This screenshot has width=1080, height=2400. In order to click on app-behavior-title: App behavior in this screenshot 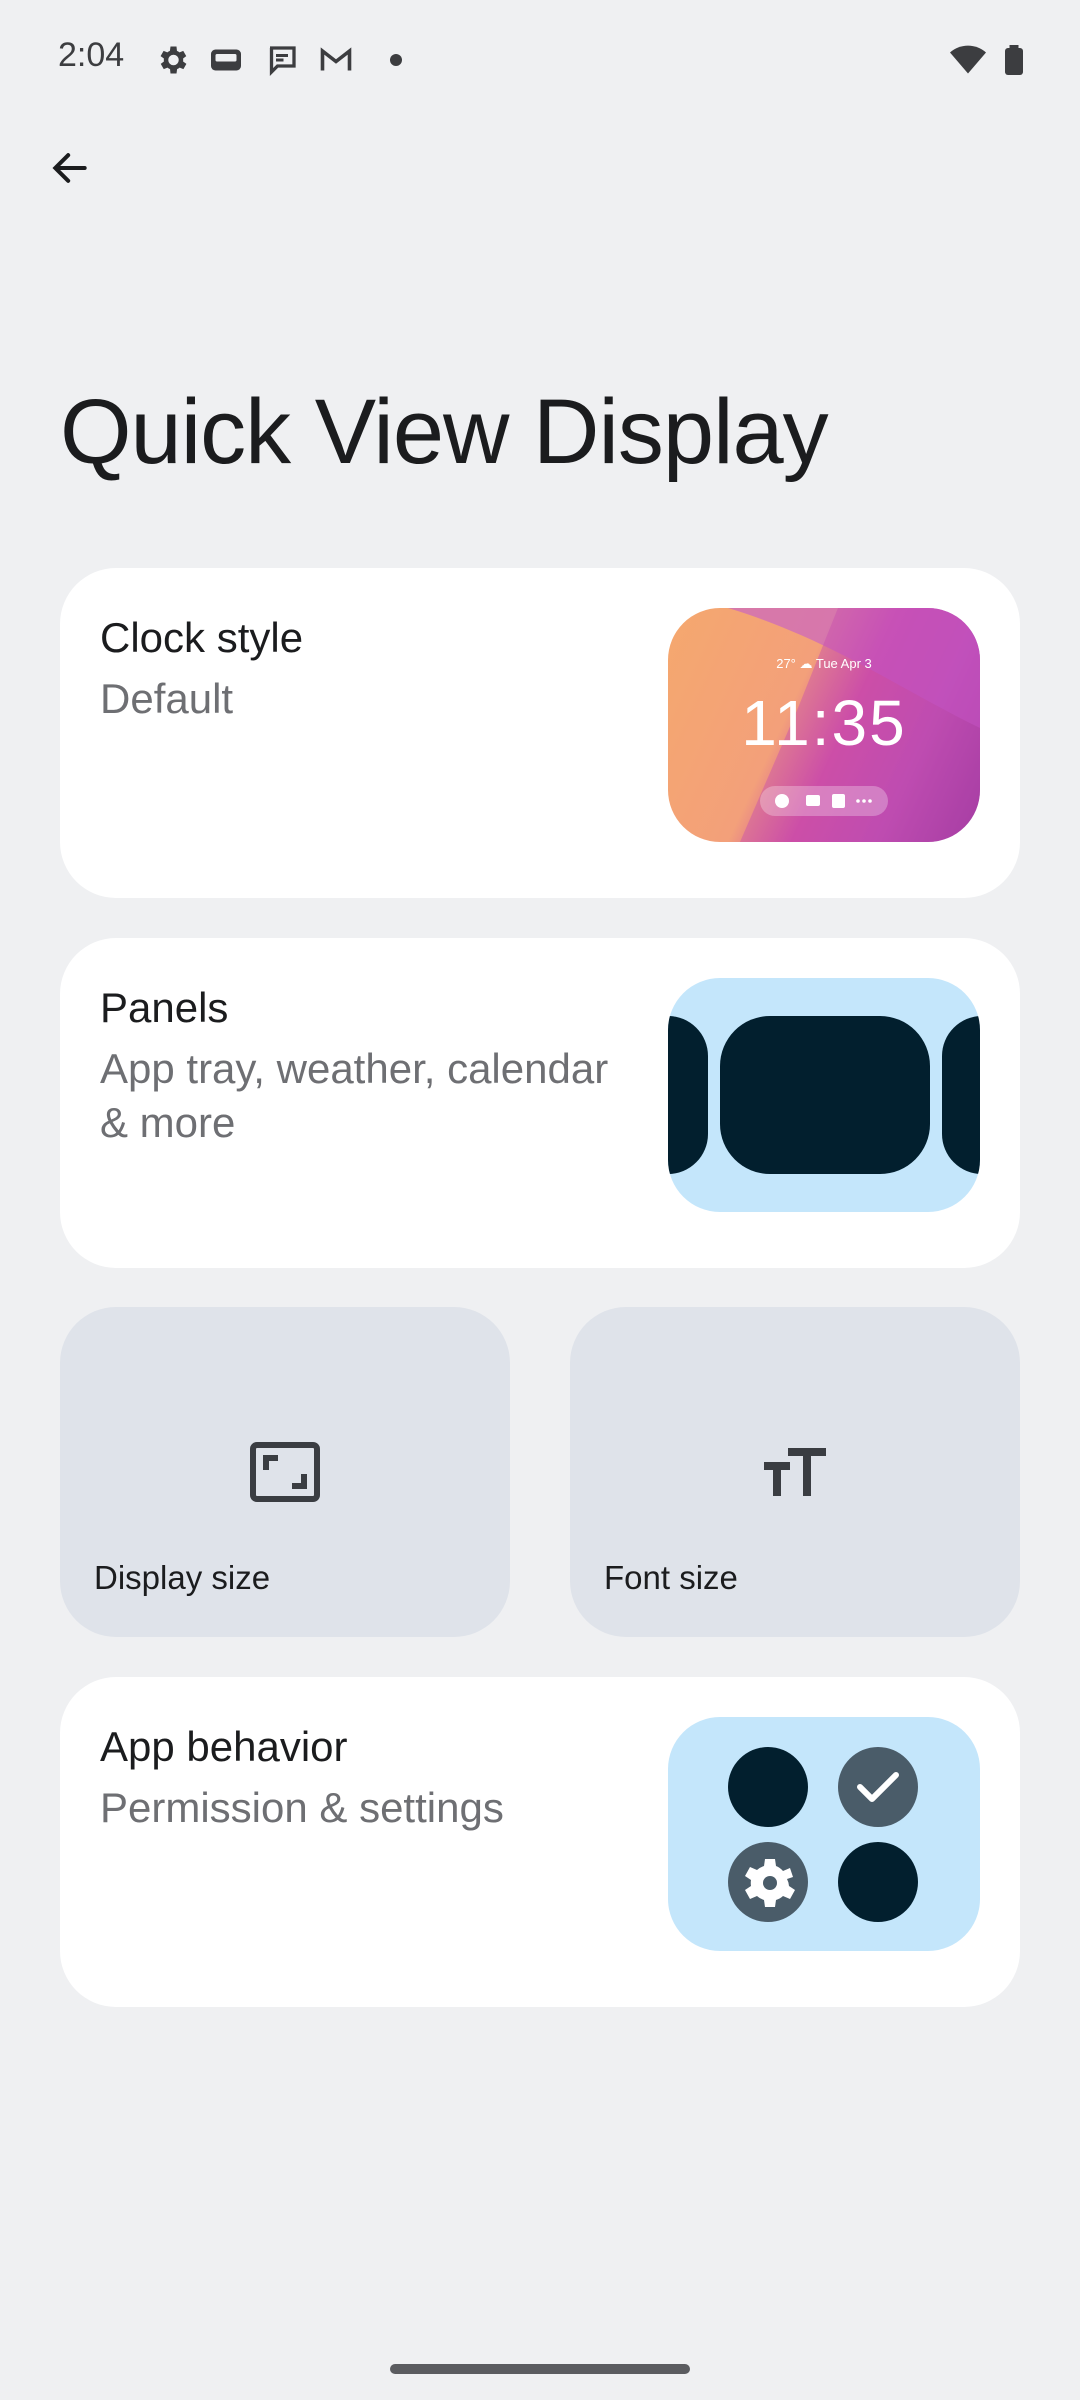, I will do `click(224, 1746)`.